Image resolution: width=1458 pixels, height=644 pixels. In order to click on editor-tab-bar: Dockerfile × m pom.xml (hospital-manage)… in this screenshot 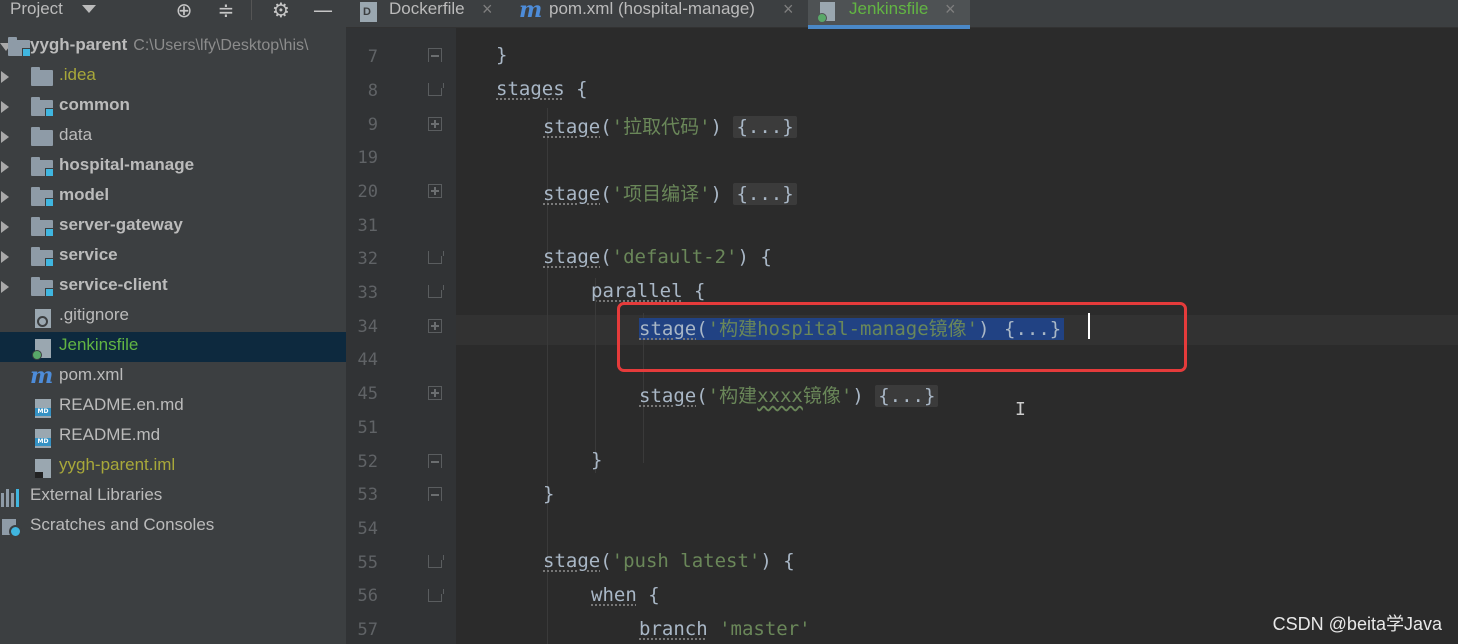, I will do `click(902, 14)`.